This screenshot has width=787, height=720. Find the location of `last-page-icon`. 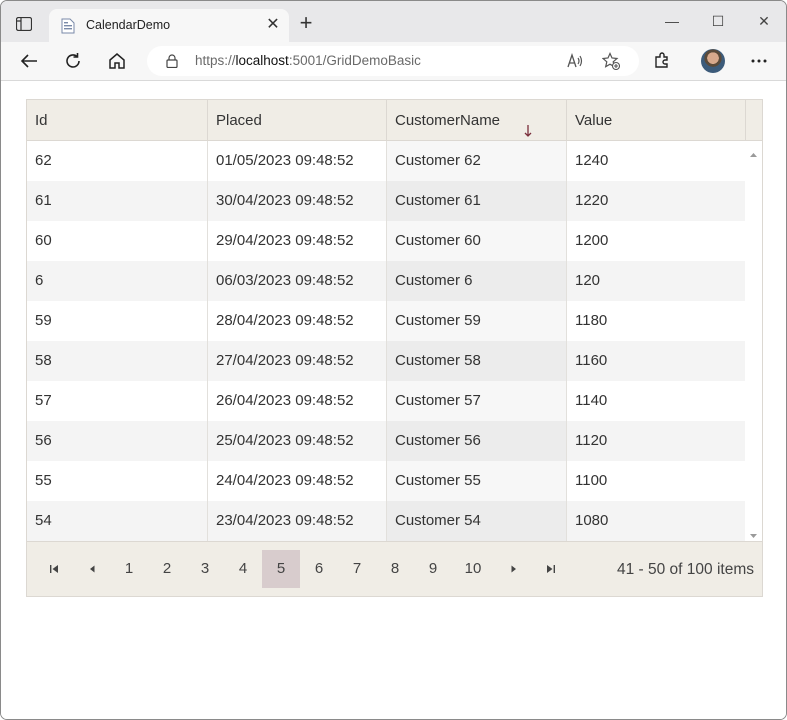

last-page-icon is located at coordinates (551, 569).